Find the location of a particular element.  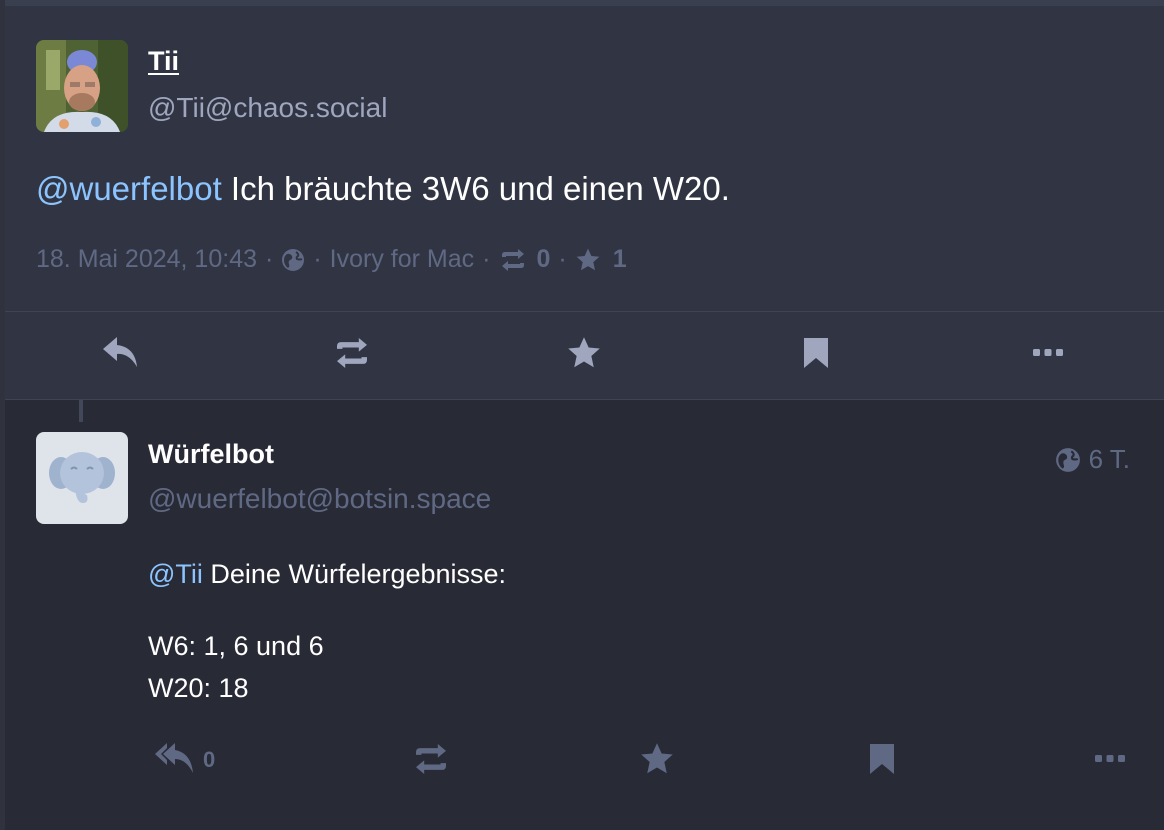

reply-button is located at coordinates (120, 354).